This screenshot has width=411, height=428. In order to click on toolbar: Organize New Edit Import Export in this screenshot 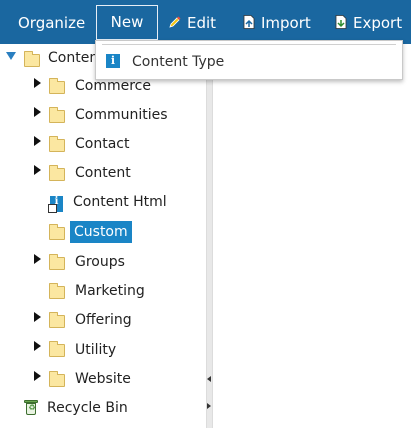, I will do `click(205, 22)`.